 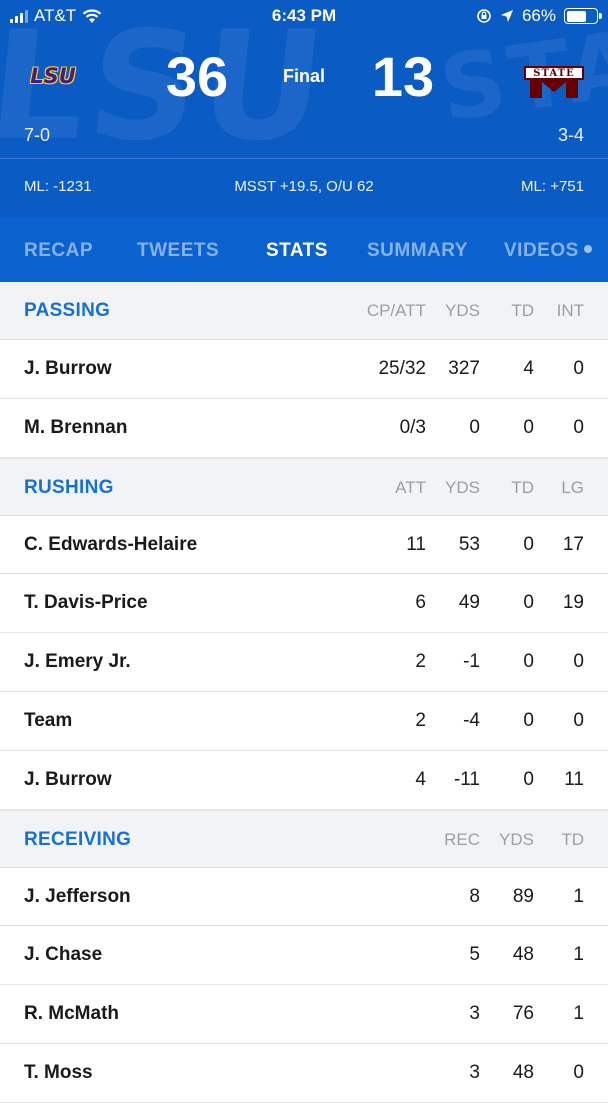 I want to click on away-team-logo: STATE, so click(x=554, y=78).